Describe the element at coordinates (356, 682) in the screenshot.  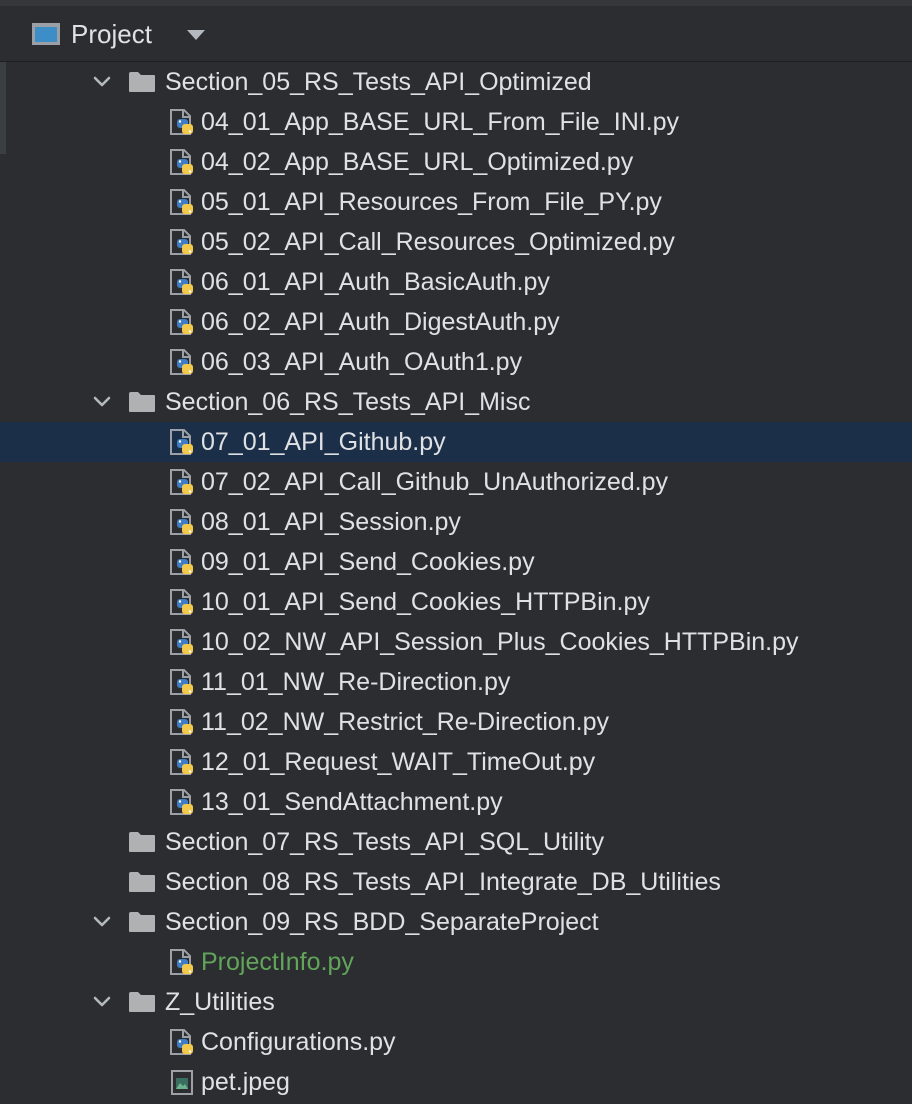
I see `tree-item-label: 11_01_NW_Re-Direction.py` at that location.